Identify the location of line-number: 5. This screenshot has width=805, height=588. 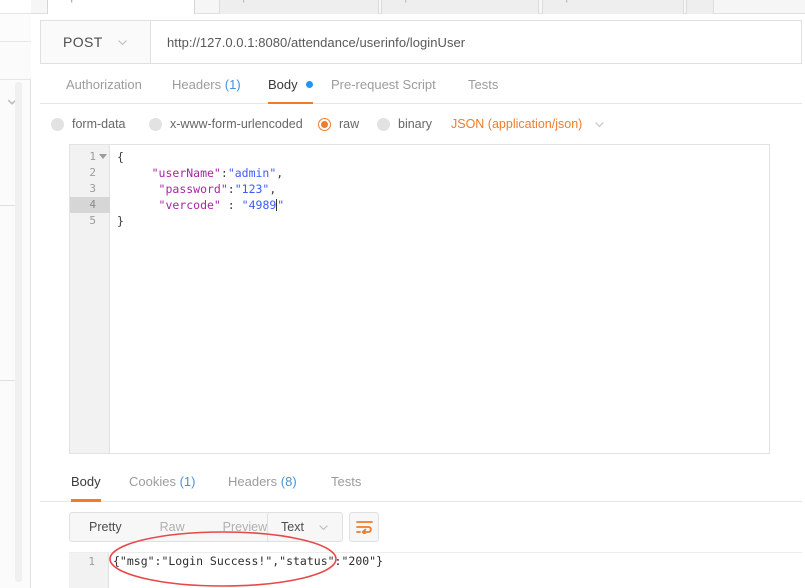
(92, 220).